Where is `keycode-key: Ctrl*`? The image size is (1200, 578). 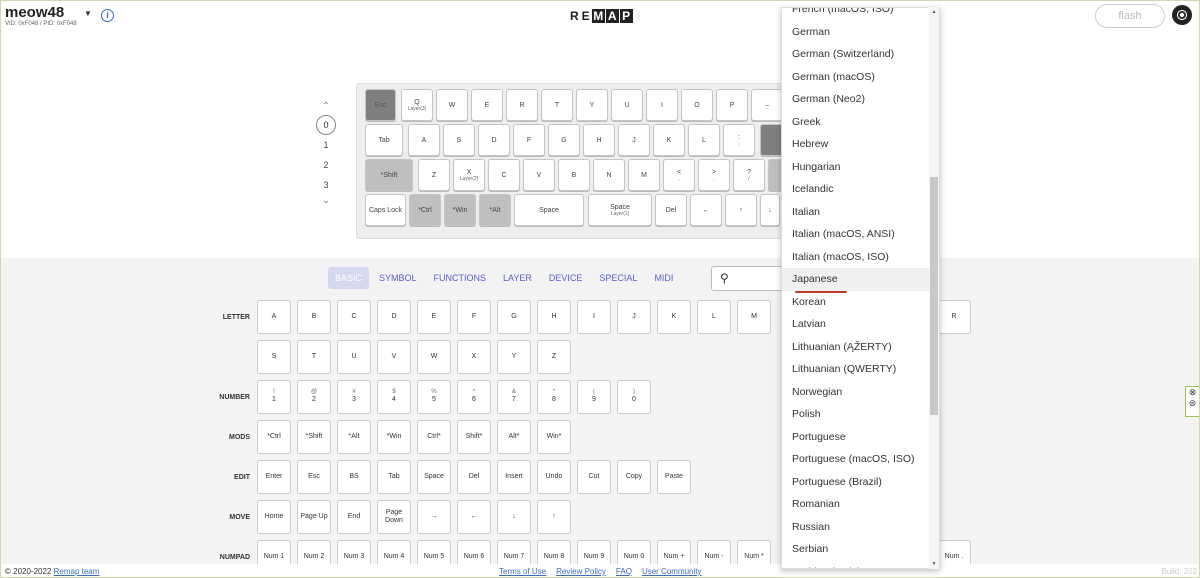
keycode-key: Ctrl* is located at coordinates (434, 437).